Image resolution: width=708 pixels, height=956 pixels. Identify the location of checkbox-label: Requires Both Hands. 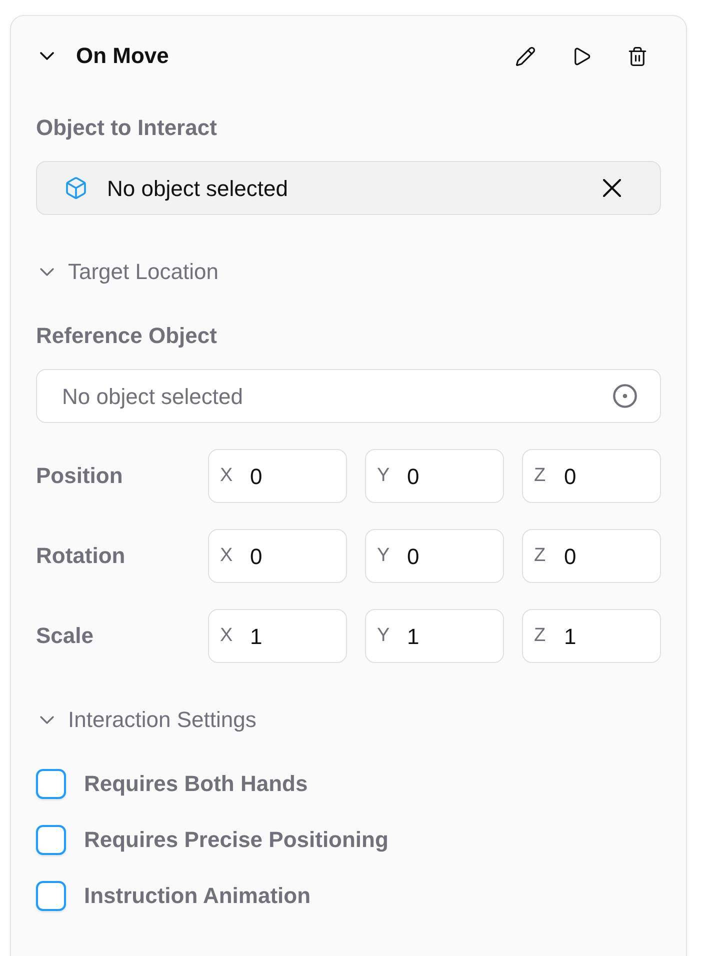
(196, 784).